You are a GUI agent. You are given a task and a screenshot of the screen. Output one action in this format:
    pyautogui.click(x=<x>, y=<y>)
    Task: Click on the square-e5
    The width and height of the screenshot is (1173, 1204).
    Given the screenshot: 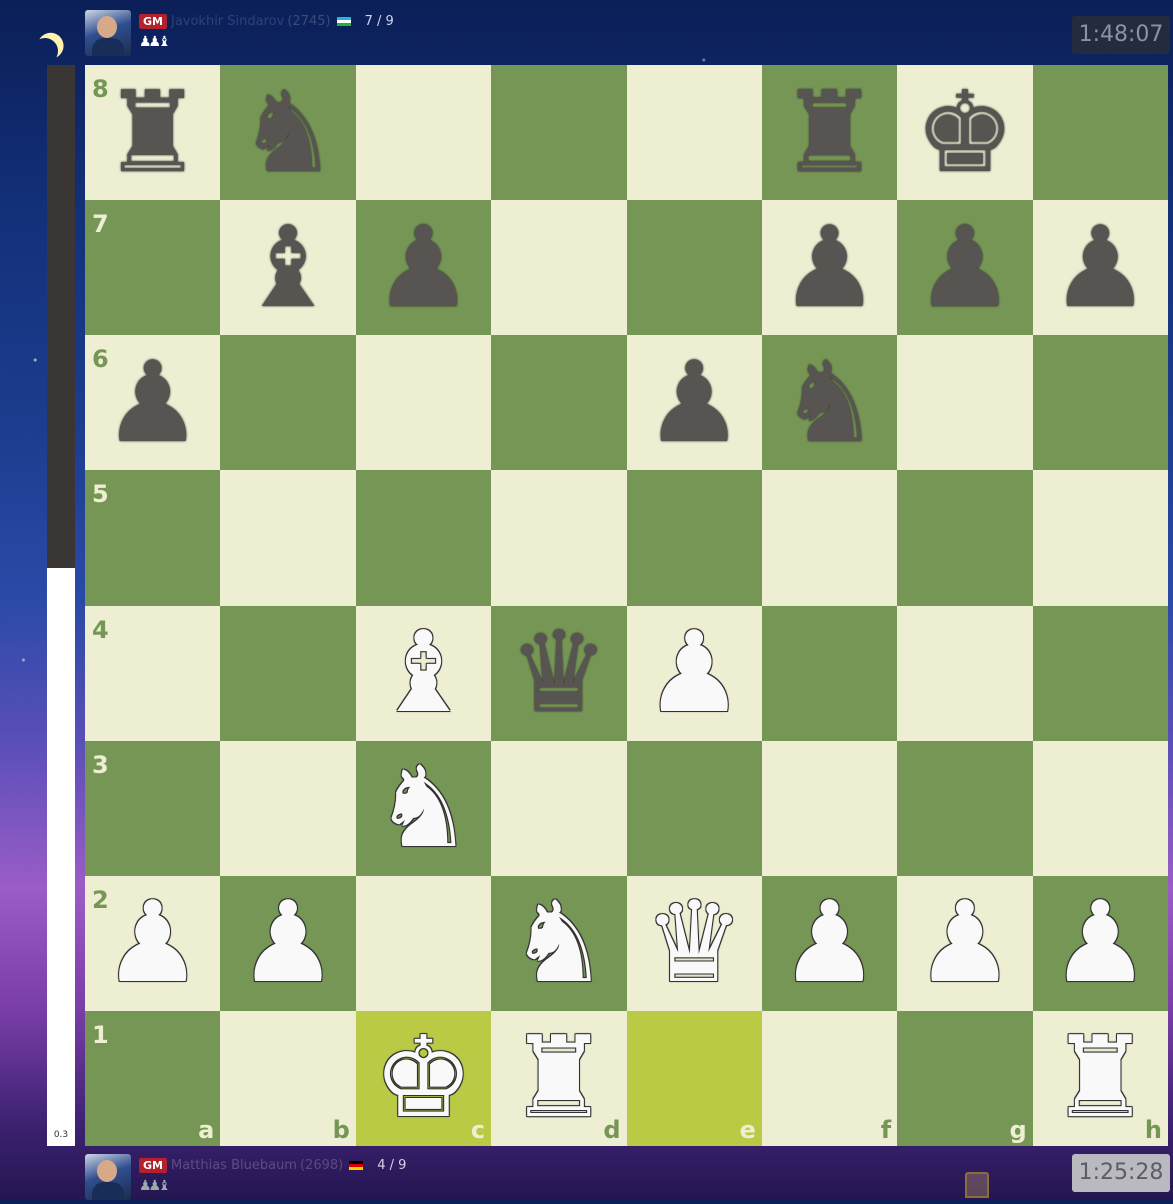 What is the action you would take?
    pyautogui.click(x=694, y=538)
    